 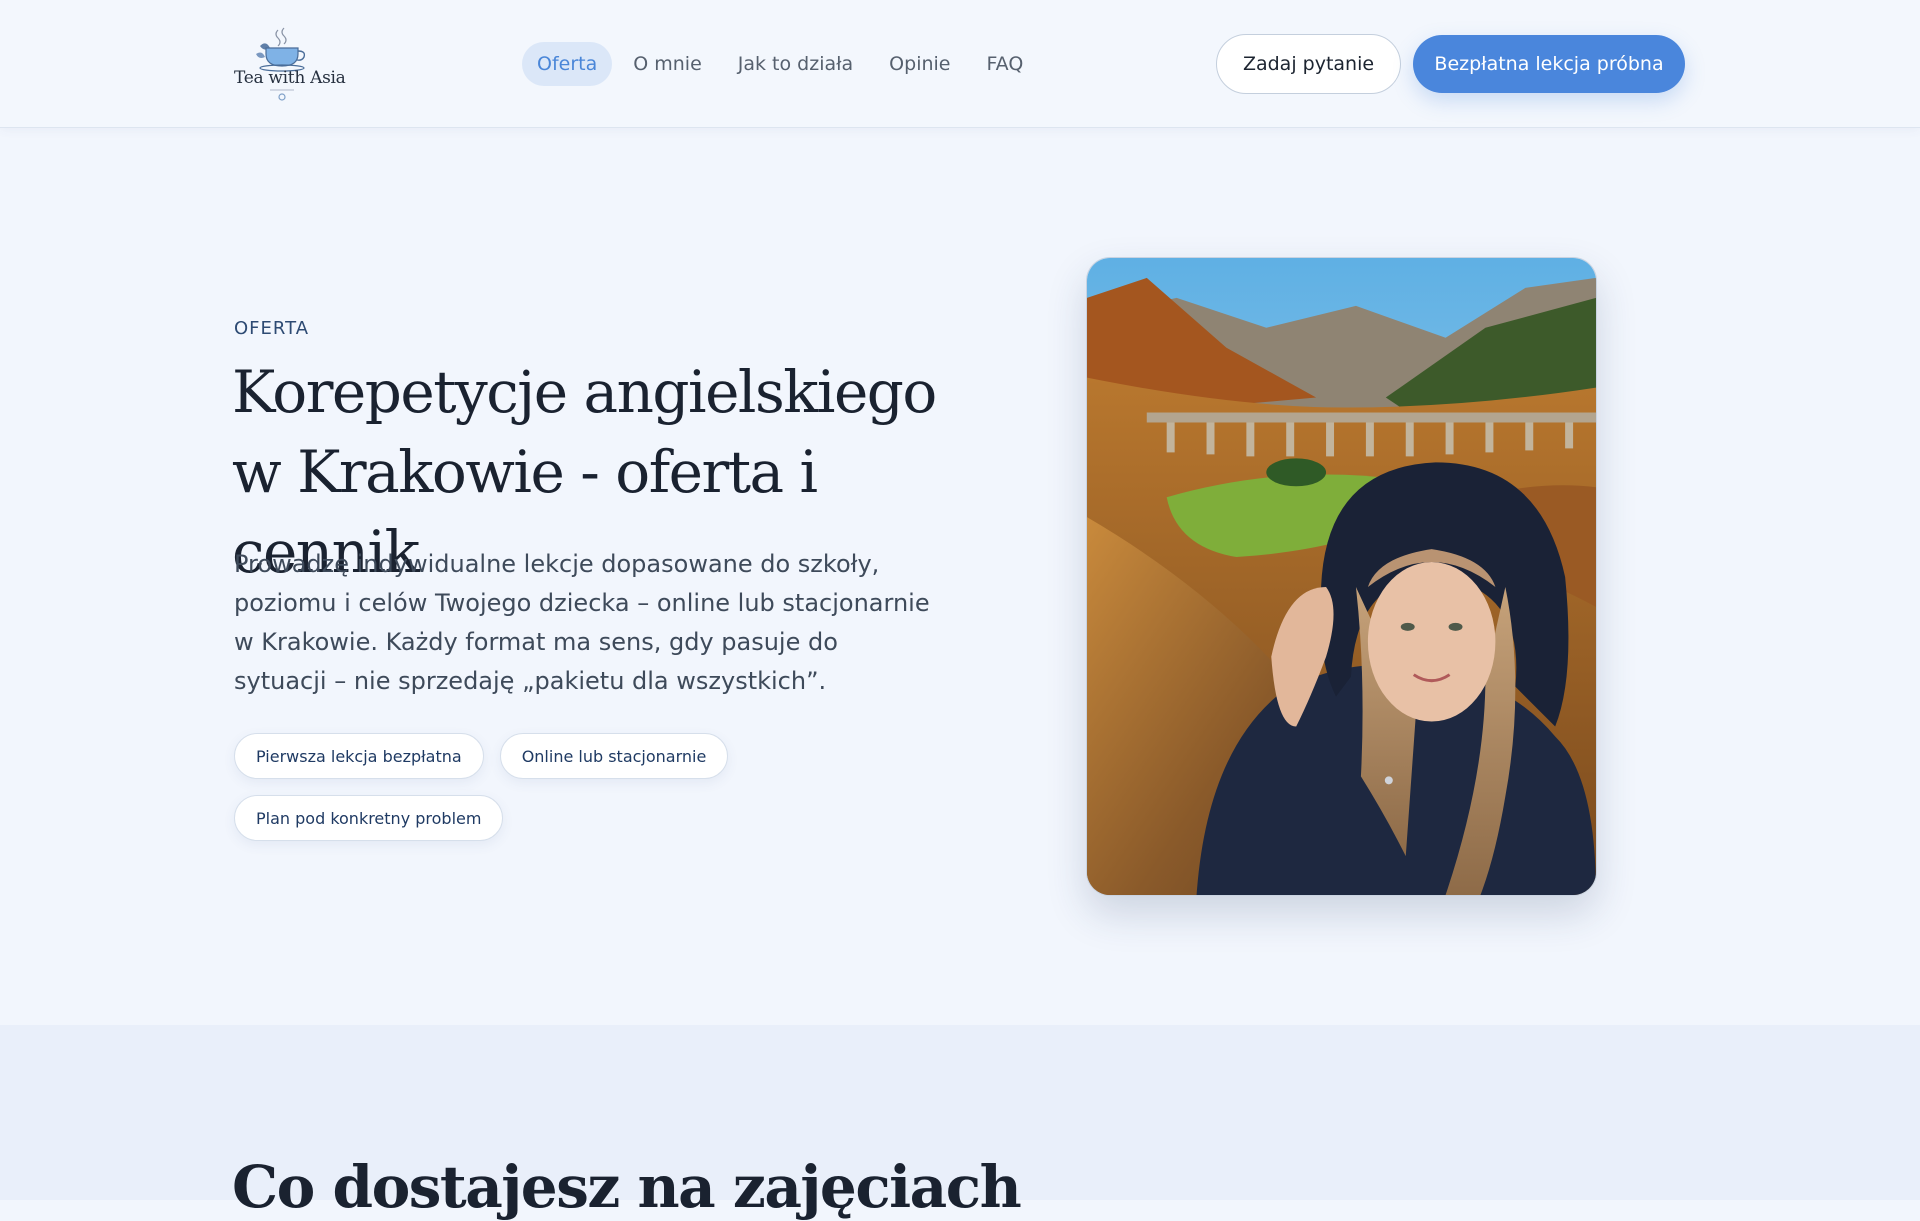 I want to click on chip-online-or-onsite: Online lub stacjonarnie, so click(x=614, y=756).